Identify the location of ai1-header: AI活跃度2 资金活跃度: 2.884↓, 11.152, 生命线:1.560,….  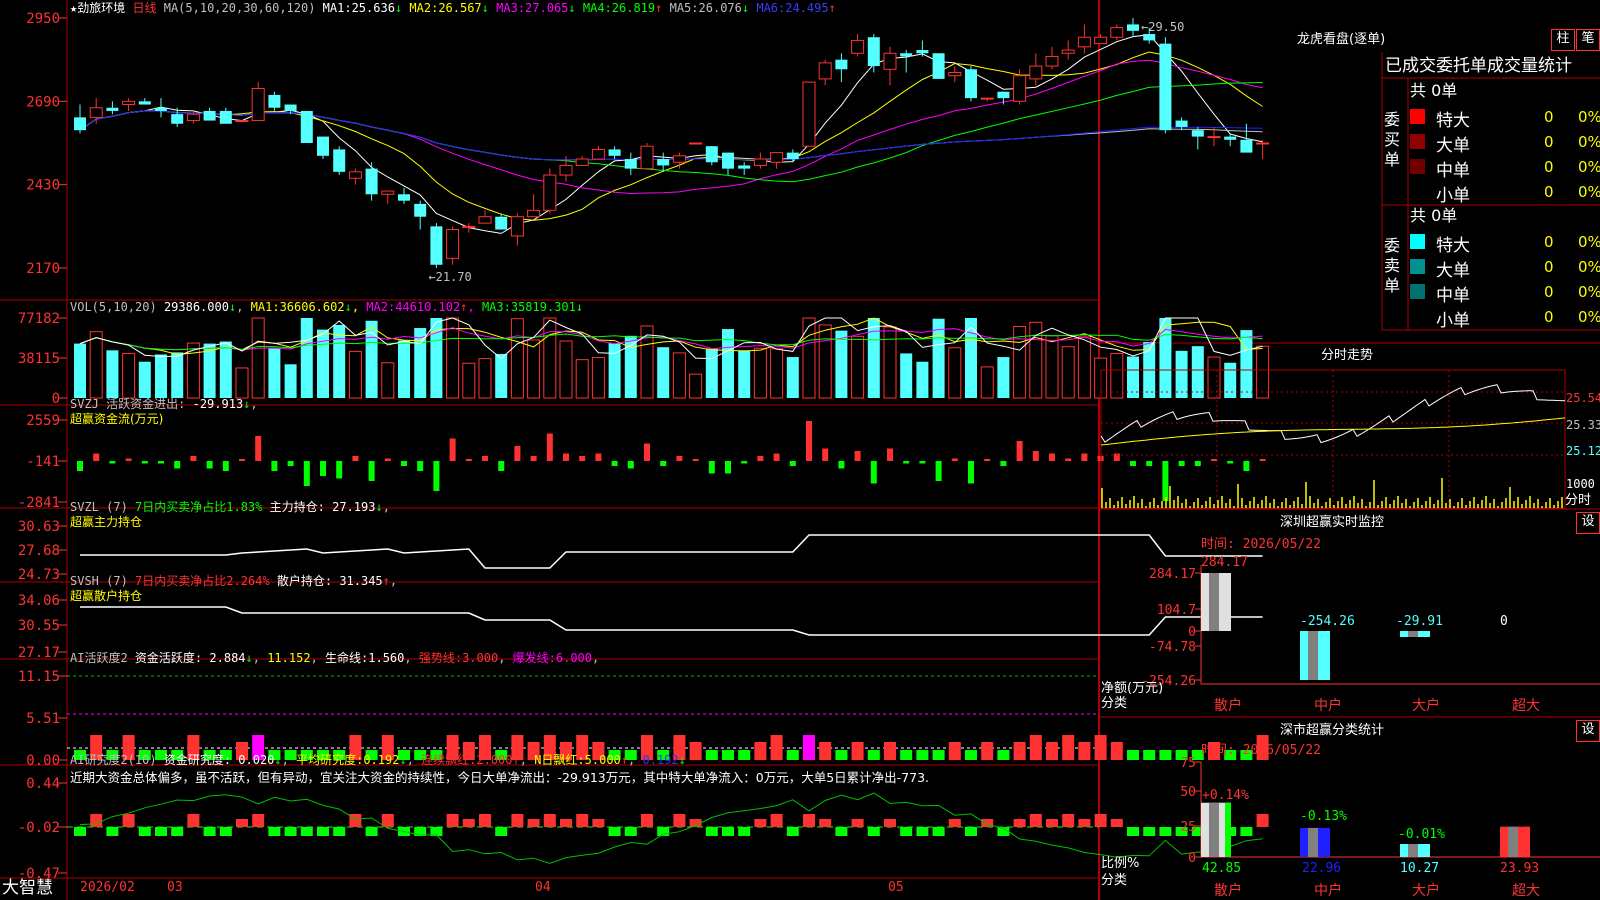
(335, 658).